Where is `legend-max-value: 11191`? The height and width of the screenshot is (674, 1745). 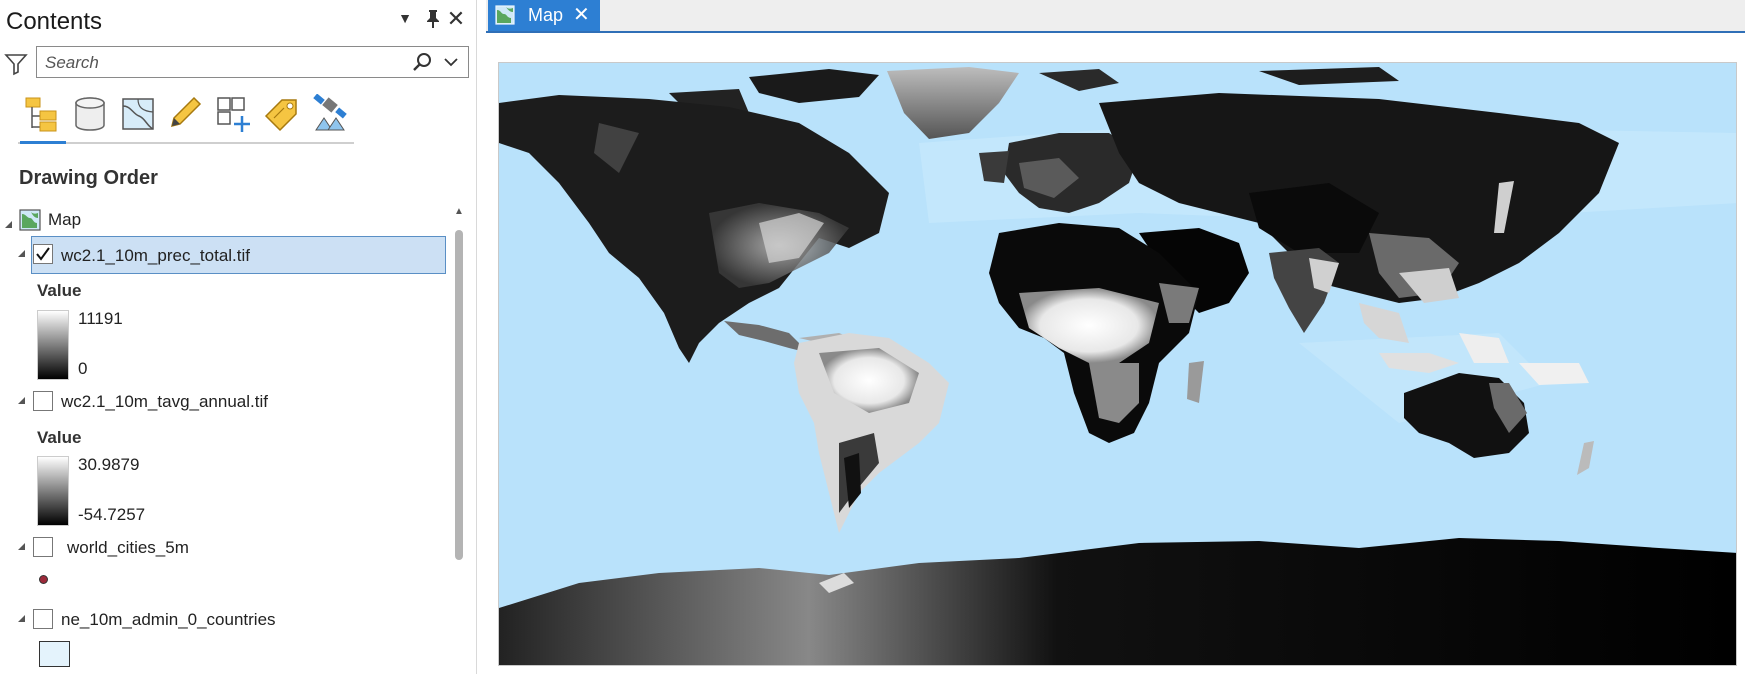
legend-max-value: 11191 is located at coordinates (100, 318).